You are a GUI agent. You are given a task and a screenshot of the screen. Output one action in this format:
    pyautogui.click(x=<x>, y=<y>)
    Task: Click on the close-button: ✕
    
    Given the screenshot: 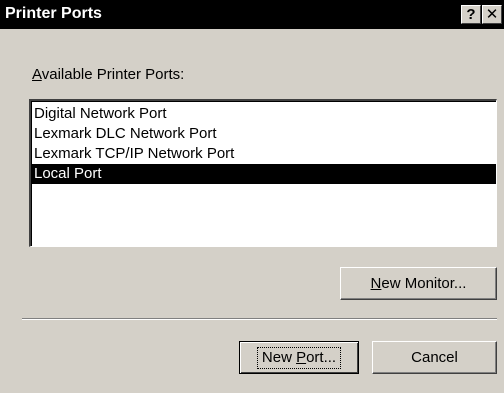 What is the action you would take?
    pyautogui.click(x=492, y=14)
    